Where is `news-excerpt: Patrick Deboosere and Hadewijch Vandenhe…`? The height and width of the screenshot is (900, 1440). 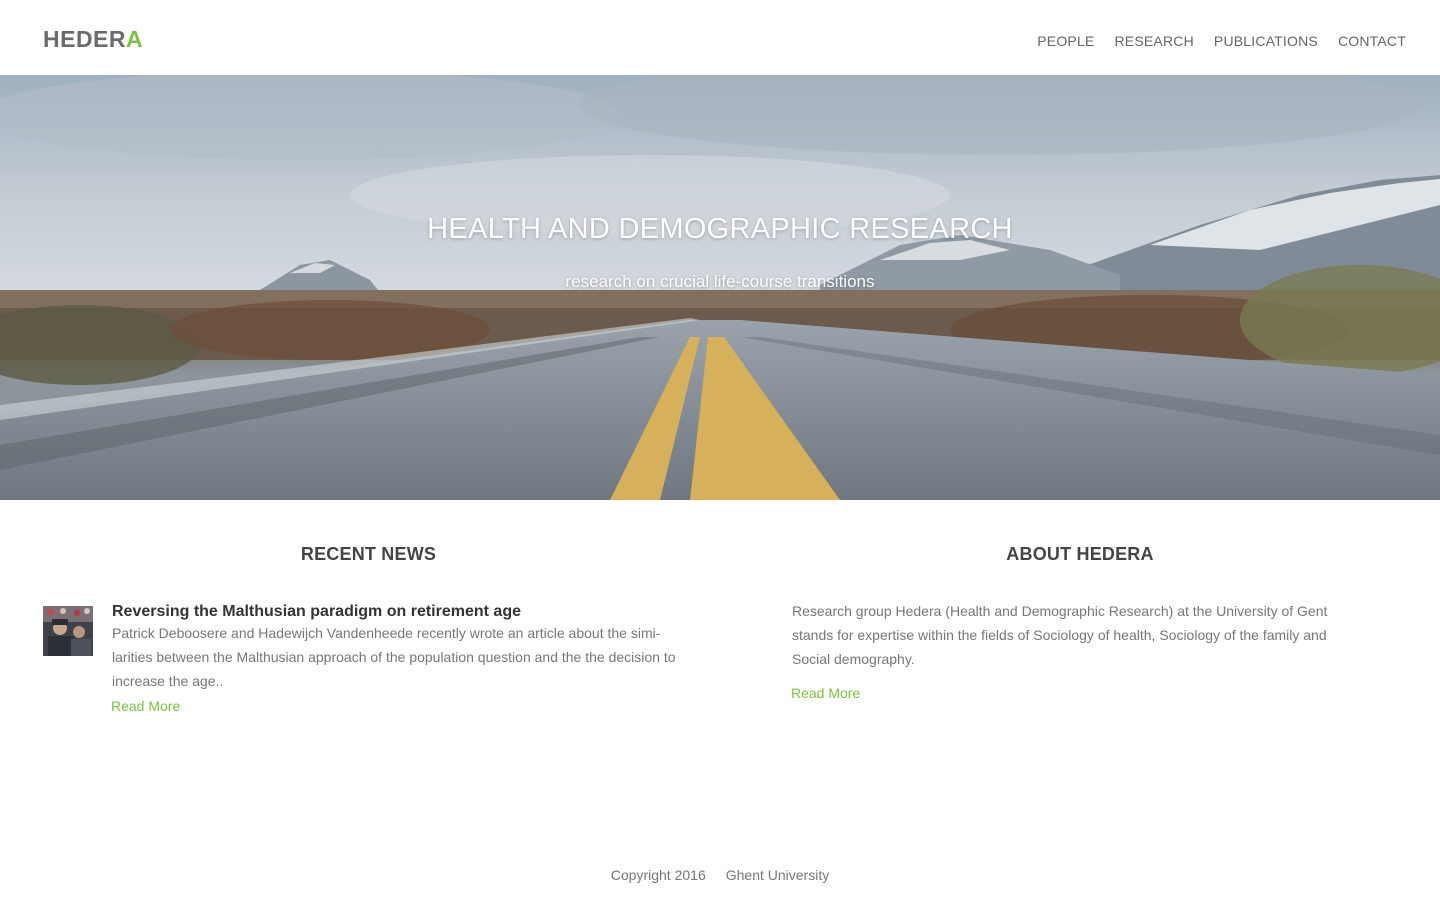
news-excerpt: Patrick Deboosere and Hadewijch Vandenhe… is located at coordinates (394, 657).